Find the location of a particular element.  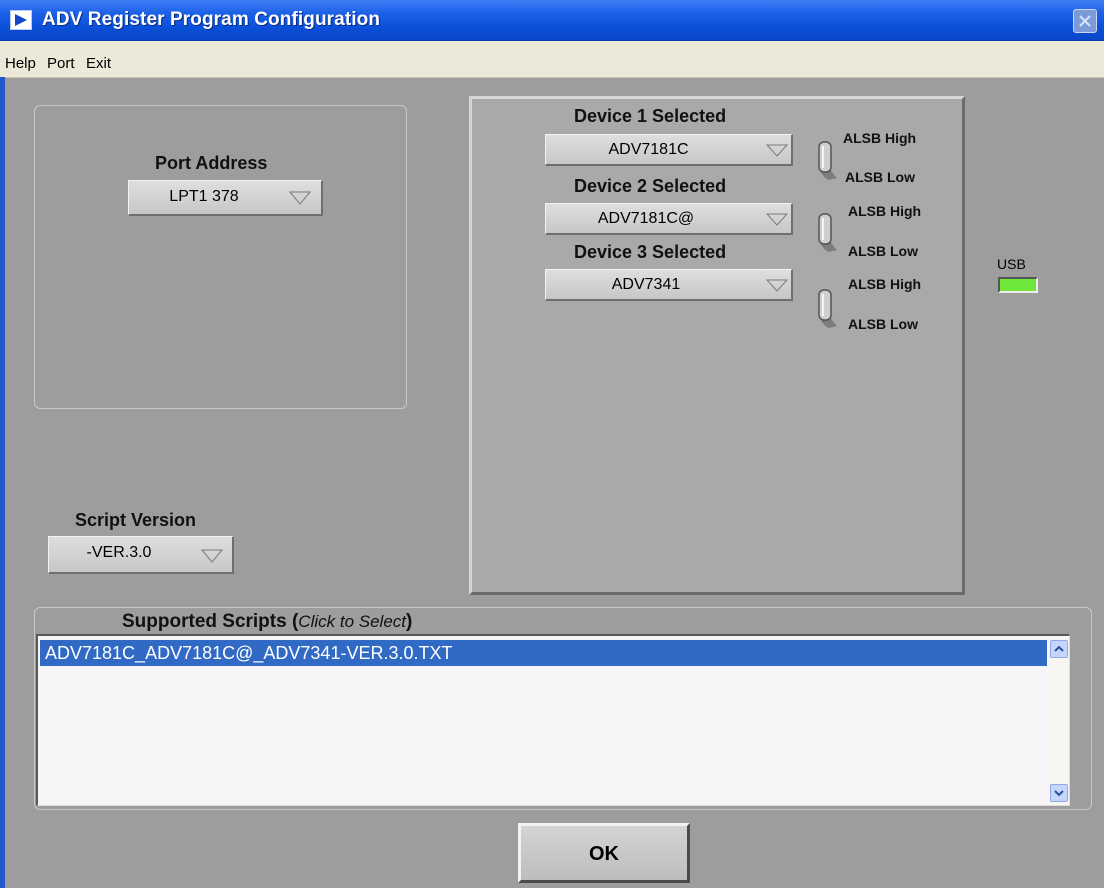

script-version-label: Script Version is located at coordinates (136, 520).